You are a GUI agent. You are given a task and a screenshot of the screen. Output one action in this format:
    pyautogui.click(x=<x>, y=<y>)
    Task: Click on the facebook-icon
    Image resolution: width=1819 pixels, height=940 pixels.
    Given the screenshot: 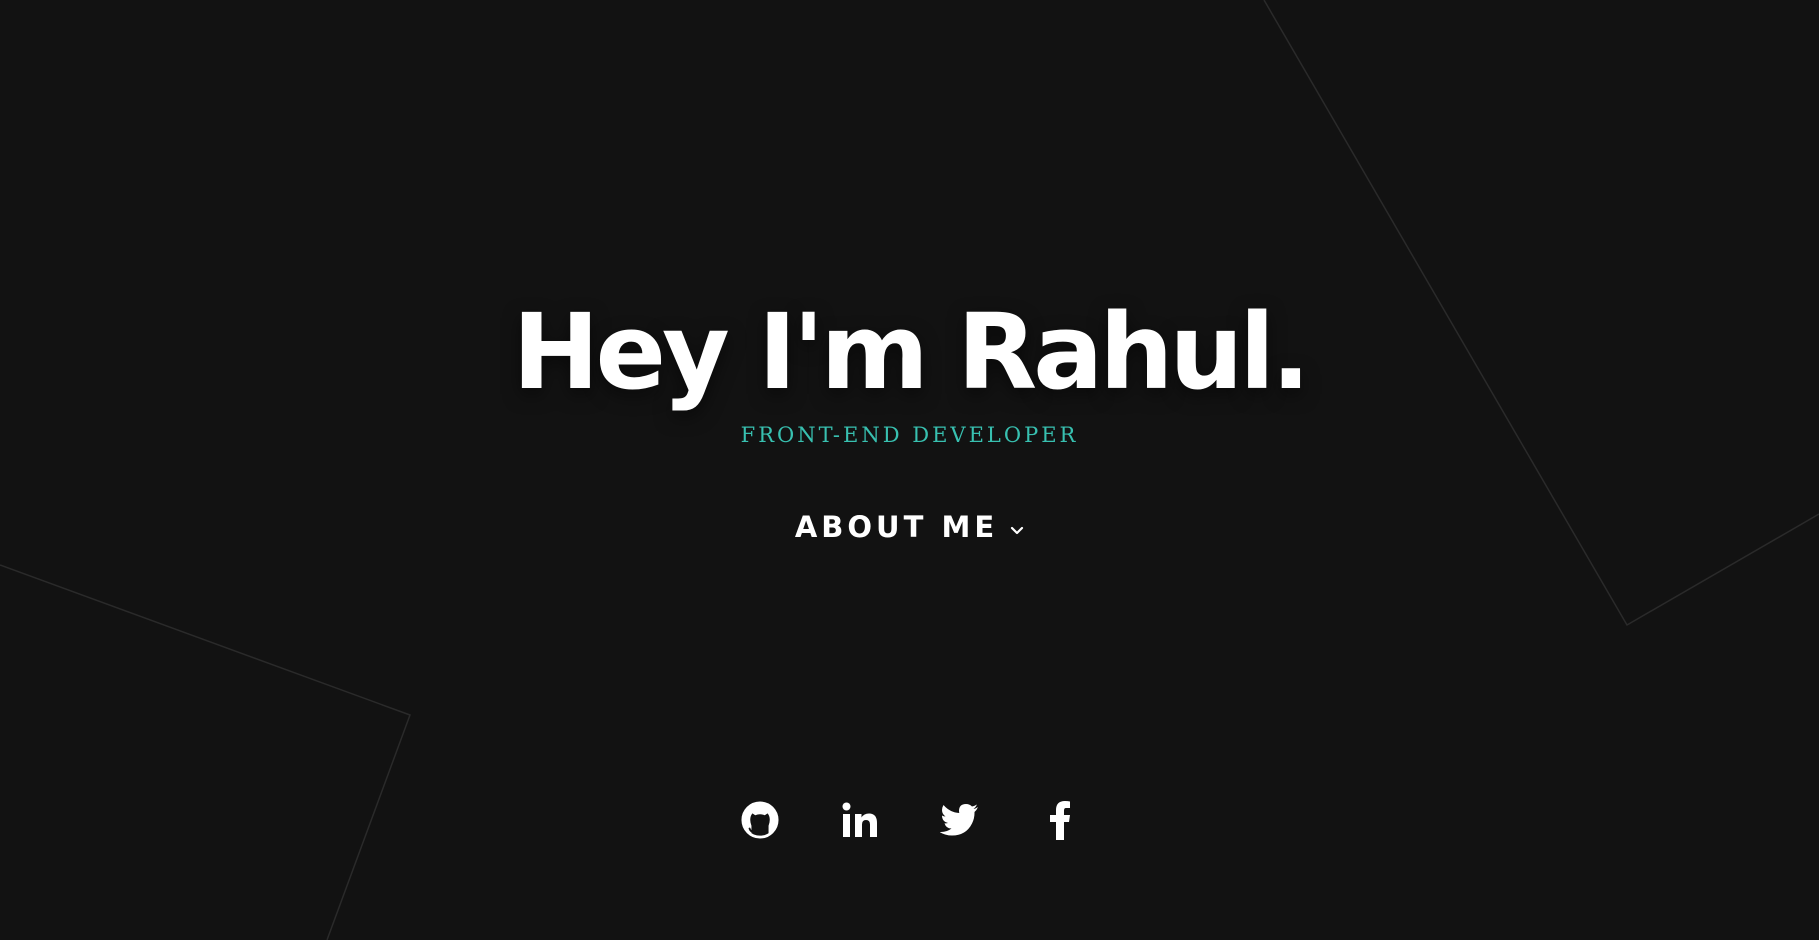 What is the action you would take?
    pyautogui.click(x=1060, y=820)
    